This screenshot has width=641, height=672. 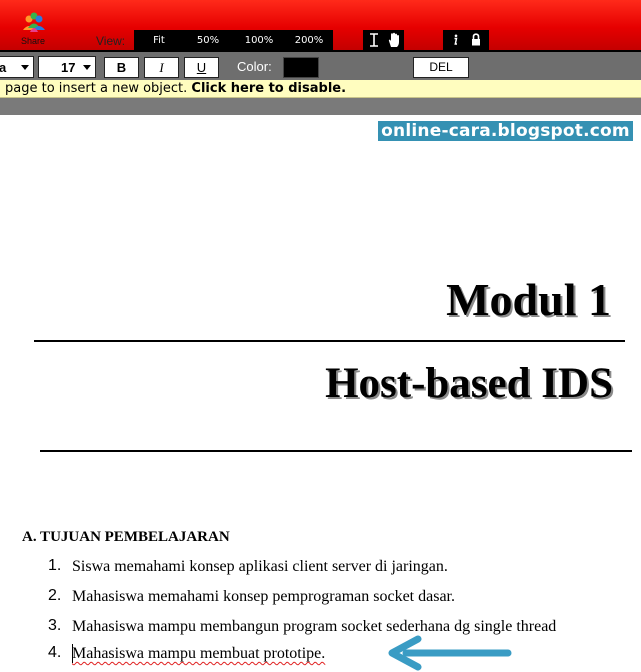 I want to click on zoom-50-button: 50%, so click(x=208, y=40).